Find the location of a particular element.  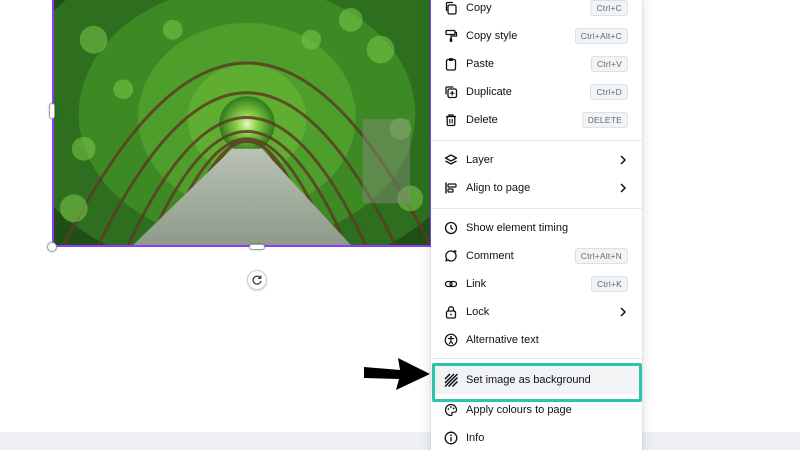

clock-icon is located at coordinates (451, 228).